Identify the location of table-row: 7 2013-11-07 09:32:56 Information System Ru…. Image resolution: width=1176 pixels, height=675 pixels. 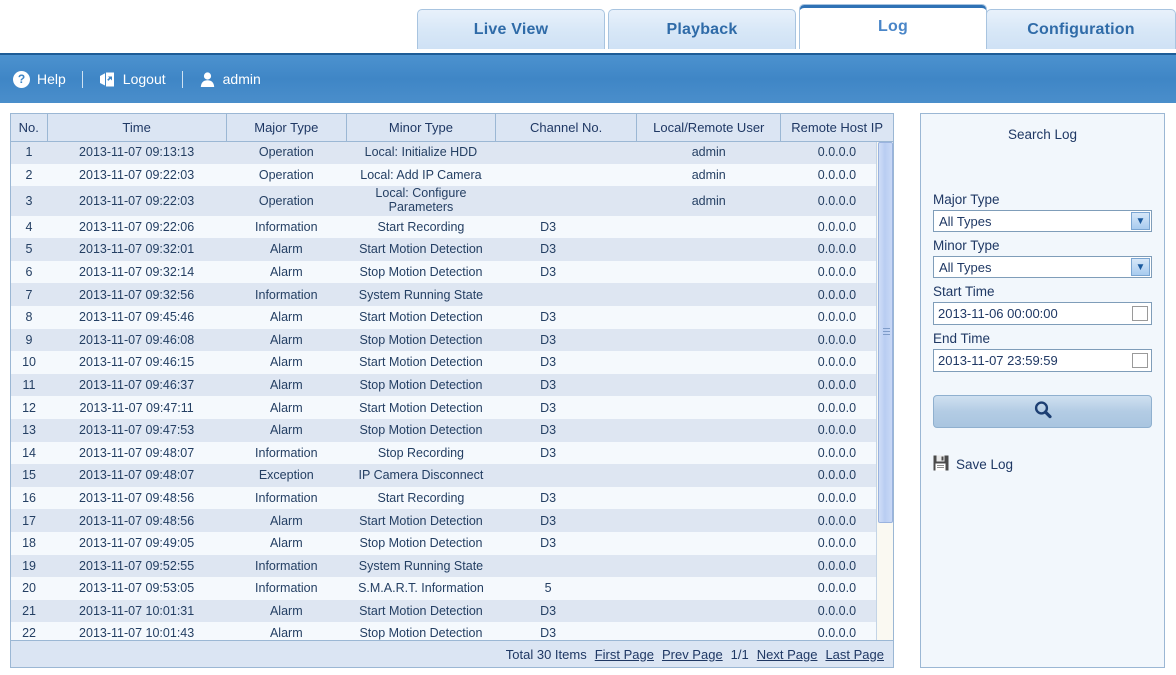
(452, 295).